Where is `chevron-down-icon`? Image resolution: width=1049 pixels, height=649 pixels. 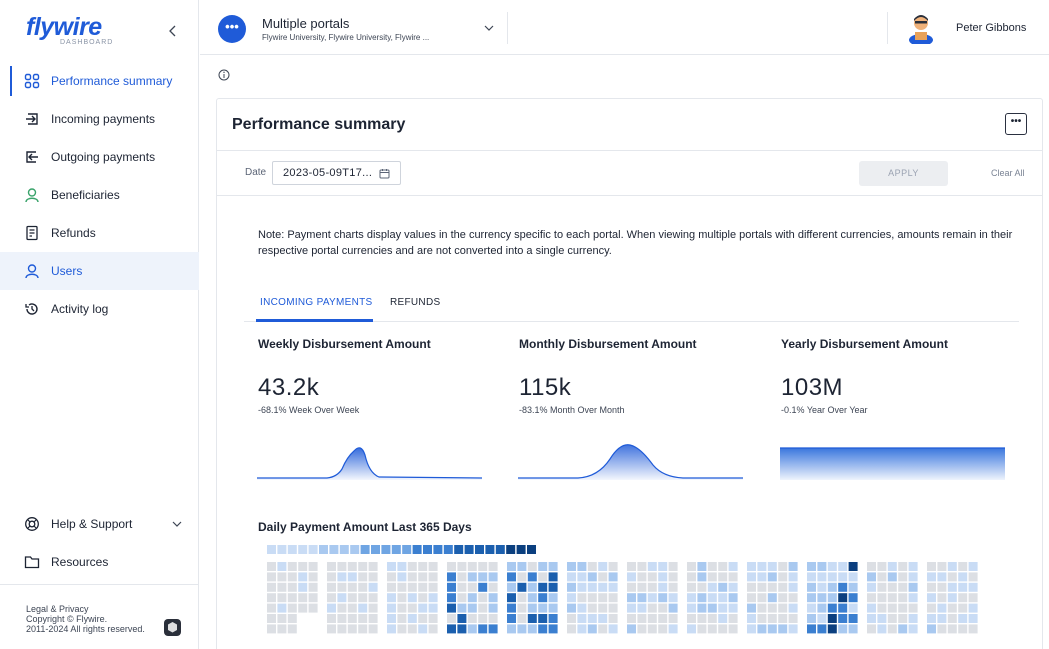
chevron-down-icon is located at coordinates (489, 28).